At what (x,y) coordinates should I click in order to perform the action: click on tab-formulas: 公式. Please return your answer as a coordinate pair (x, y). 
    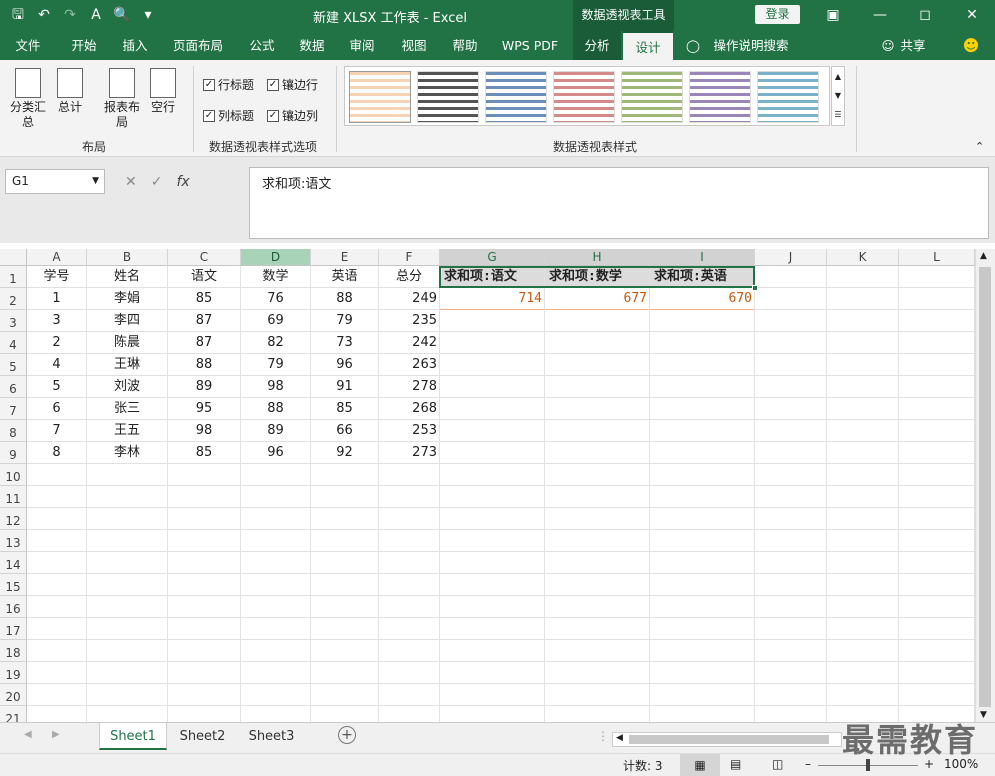
    Looking at the image, I should click on (262, 45).